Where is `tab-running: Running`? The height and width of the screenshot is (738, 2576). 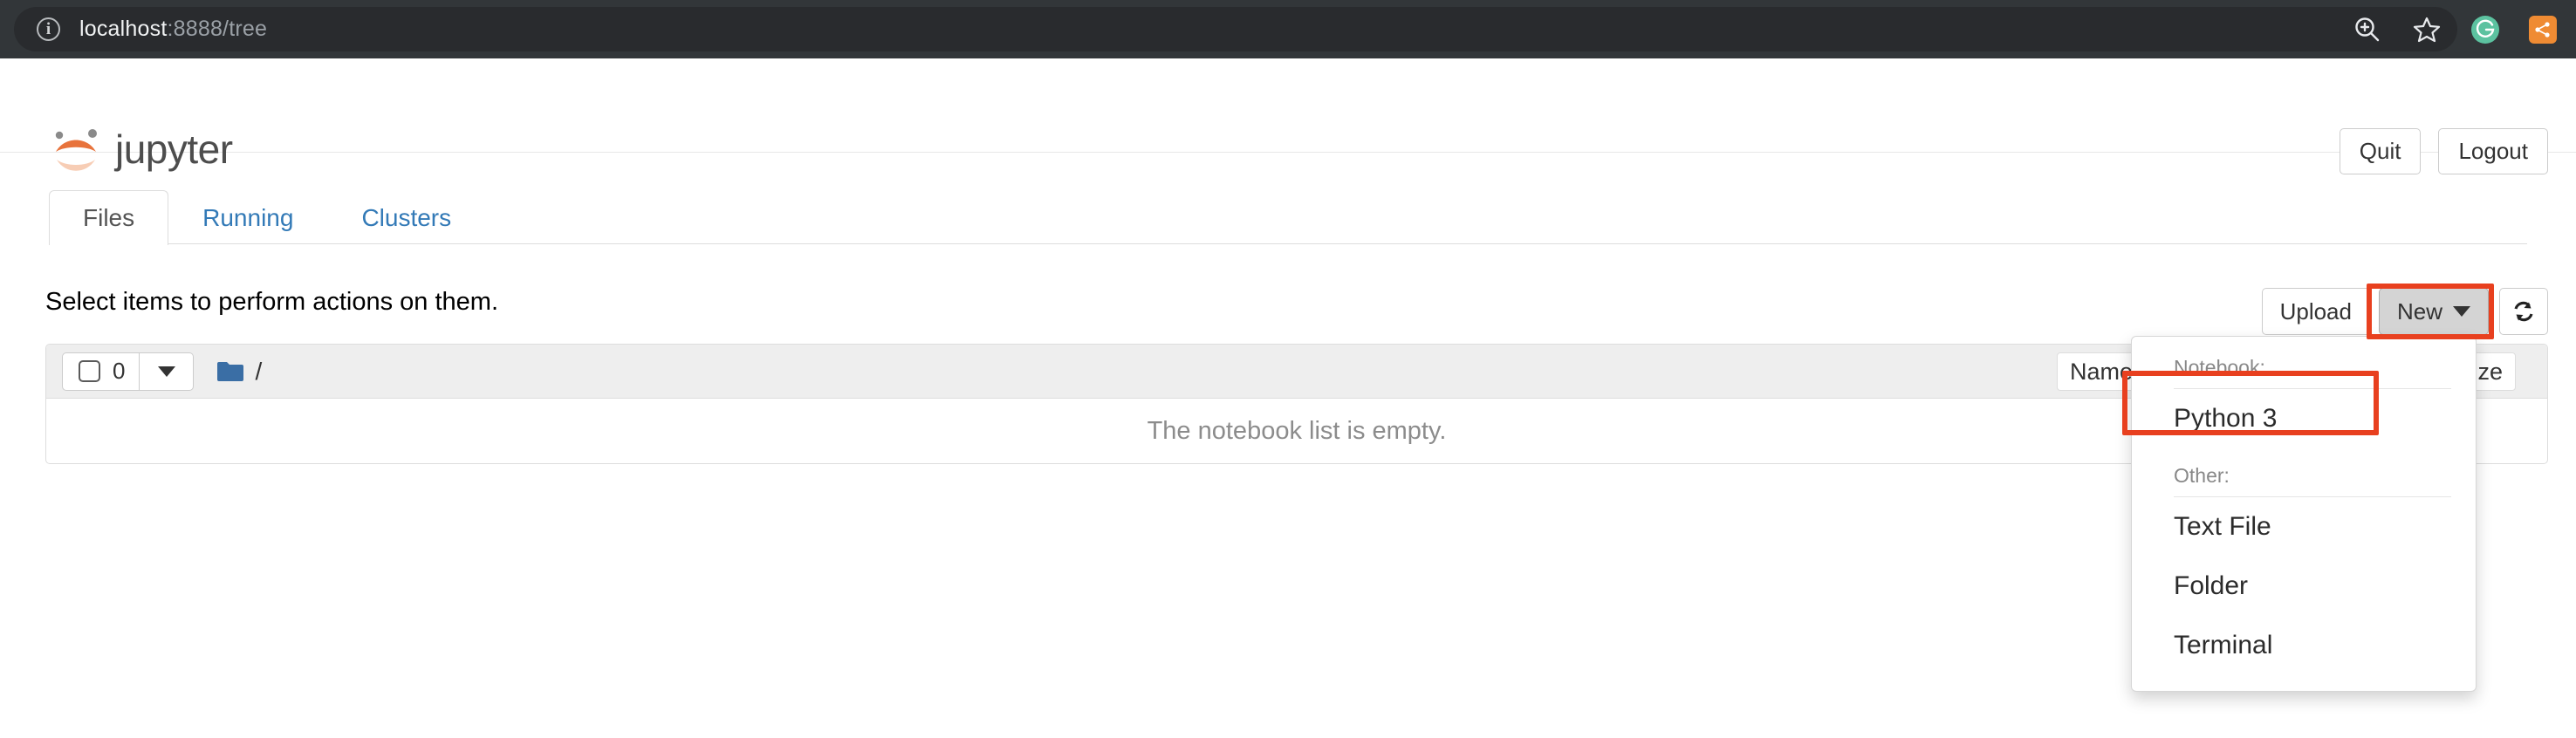
tab-running: Running is located at coordinates (247, 217).